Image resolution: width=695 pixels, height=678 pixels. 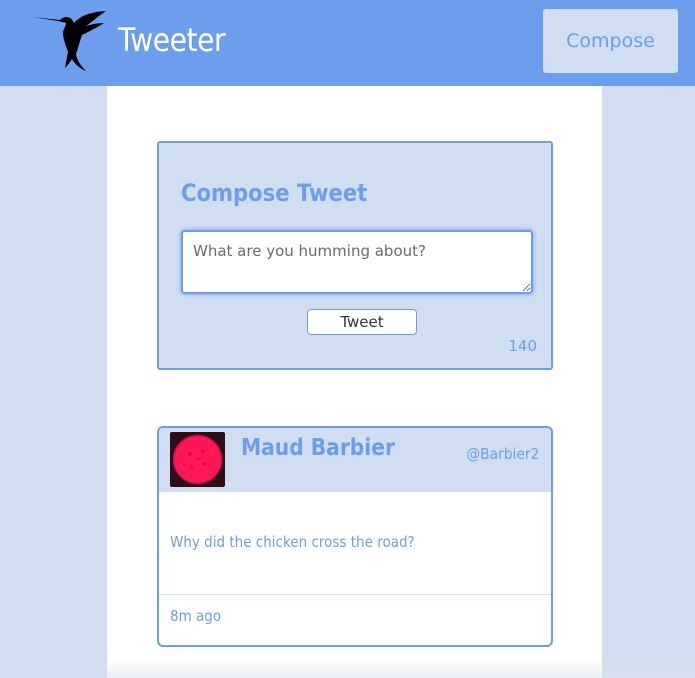 What do you see at coordinates (355, 594) in the screenshot?
I see `tweet-divider` at bounding box center [355, 594].